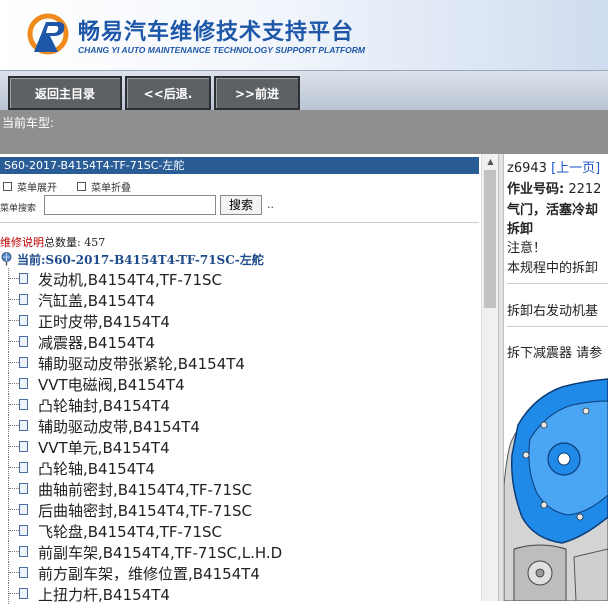  Describe the element at coordinates (257, 93) in the screenshot. I see `forward-button: >>前进` at that location.